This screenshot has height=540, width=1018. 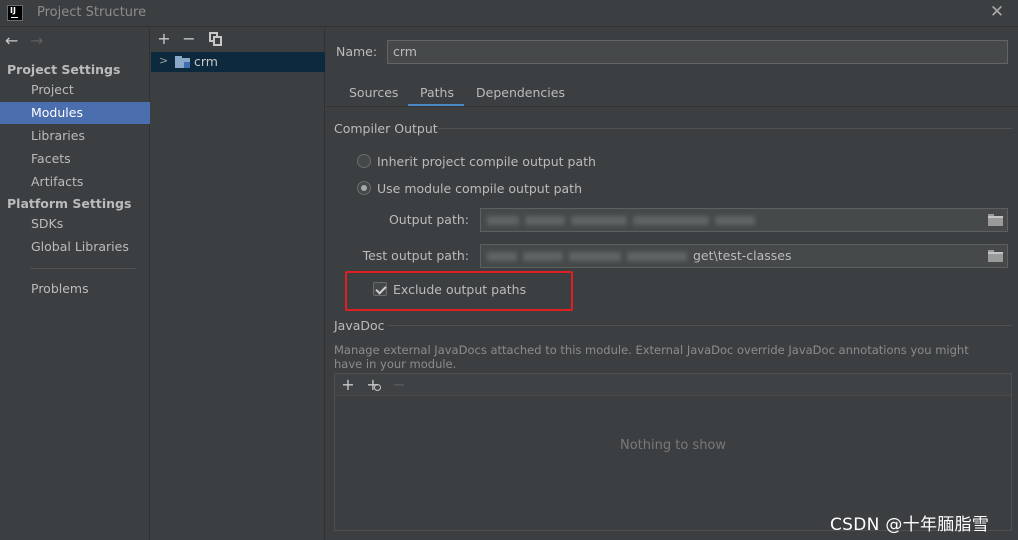 I want to click on module-folder-icon, so click(x=182, y=62).